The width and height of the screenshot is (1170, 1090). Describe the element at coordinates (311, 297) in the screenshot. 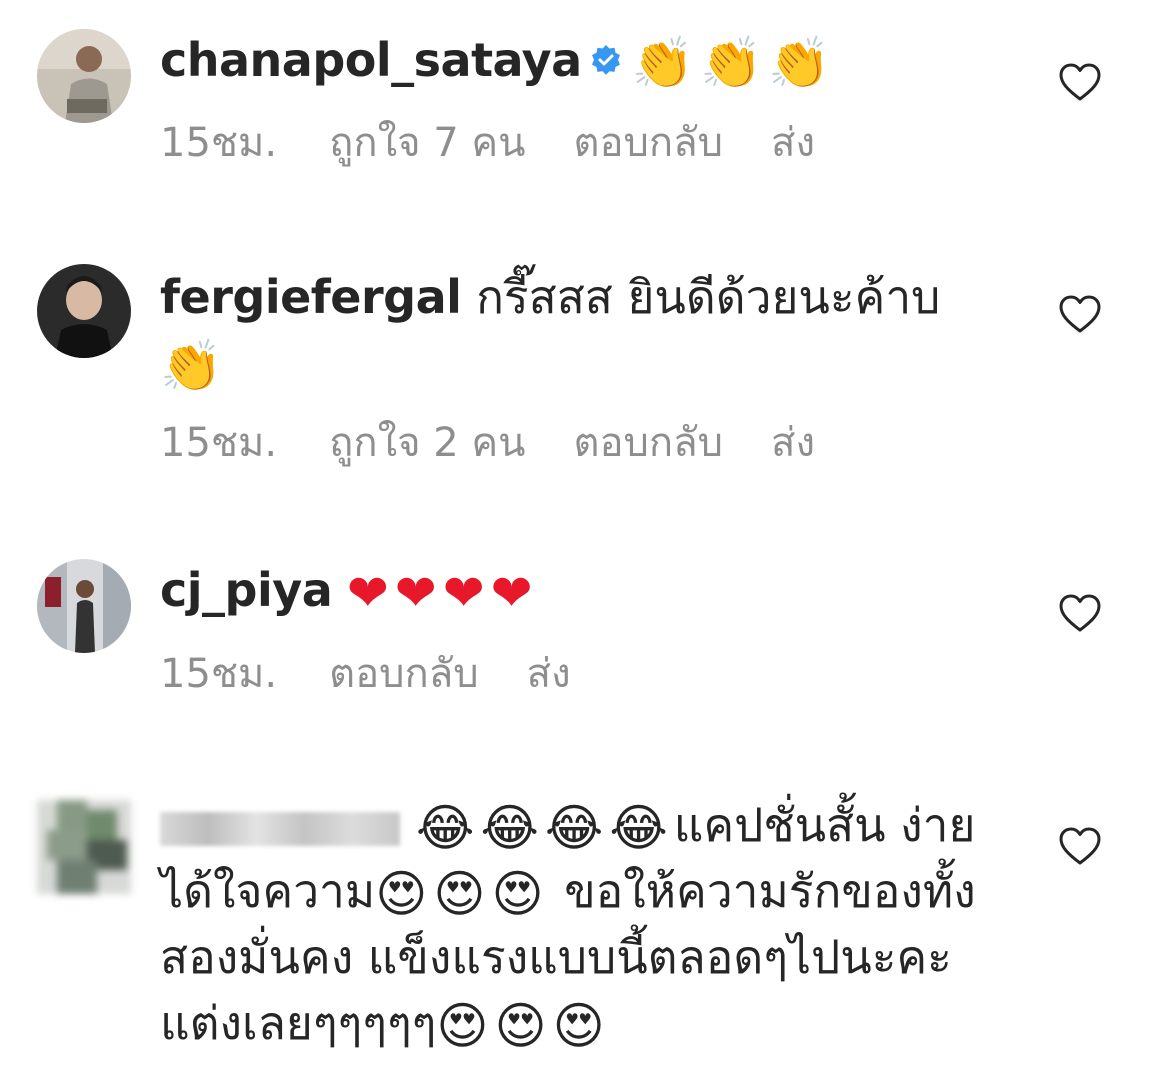

I see `username: fergiefergal` at that location.